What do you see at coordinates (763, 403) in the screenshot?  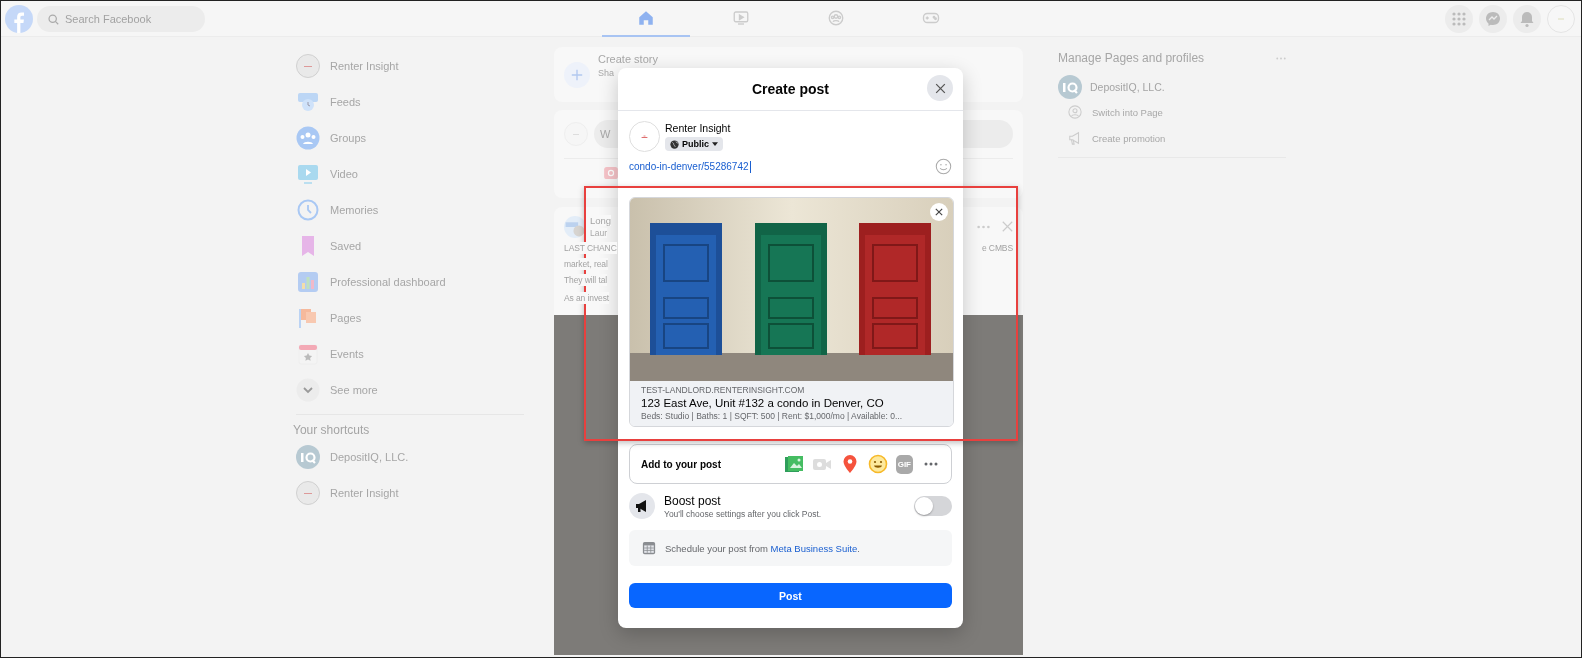 I see `link-title: 123 East Ave, Unit #132 a condo in Denver, CO` at bounding box center [763, 403].